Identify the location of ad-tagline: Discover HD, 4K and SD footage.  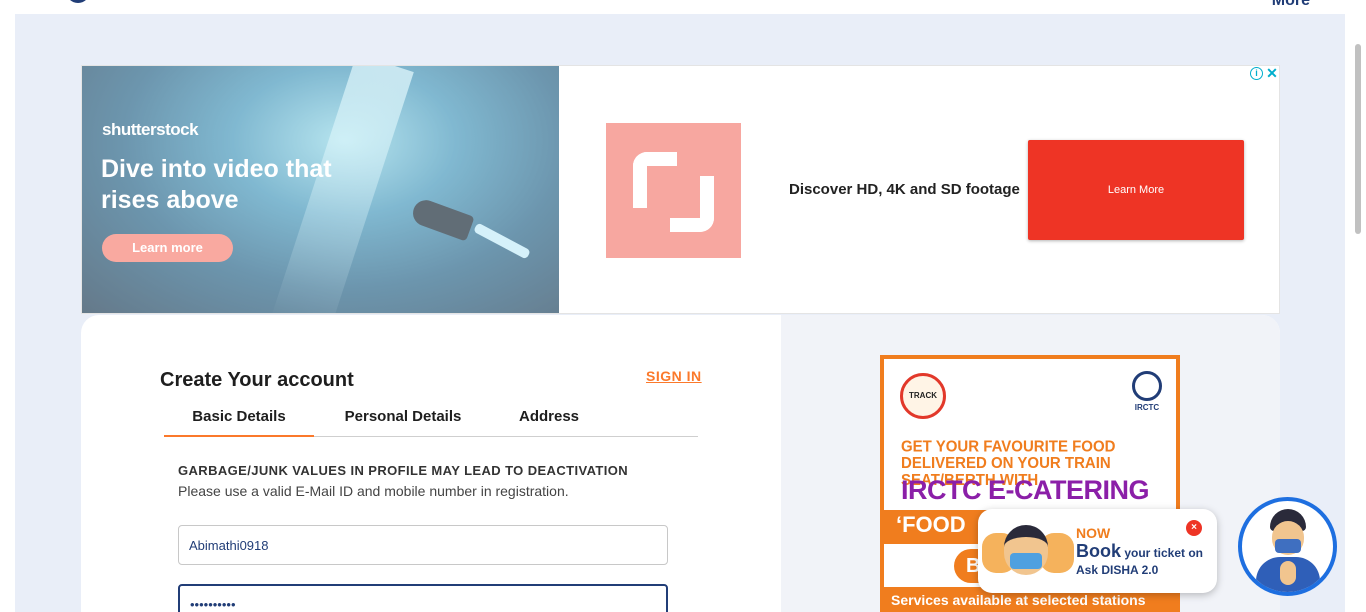
(904, 189).